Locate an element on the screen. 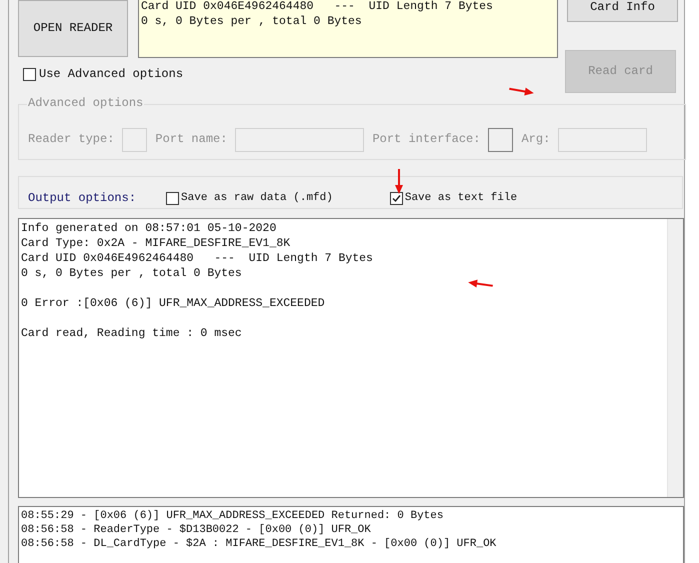  log-line: 08:55:29 - [0x06 (6)] UFR_MAX_ADDRESS_EXCEEDED Returned: 0 Bytes is located at coordinates (232, 516).